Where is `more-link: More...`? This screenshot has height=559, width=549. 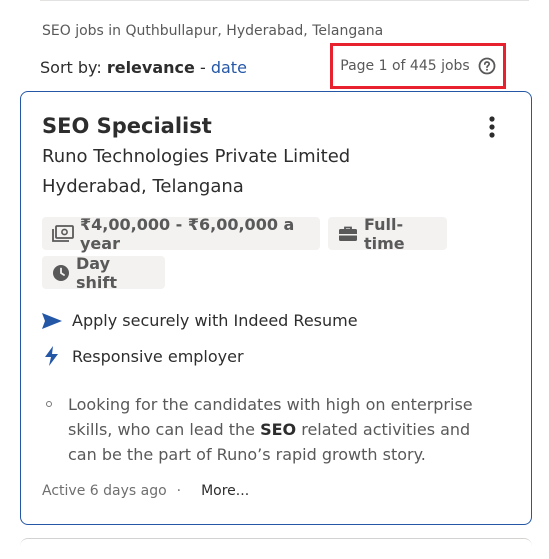
more-link: More... is located at coordinates (225, 491).